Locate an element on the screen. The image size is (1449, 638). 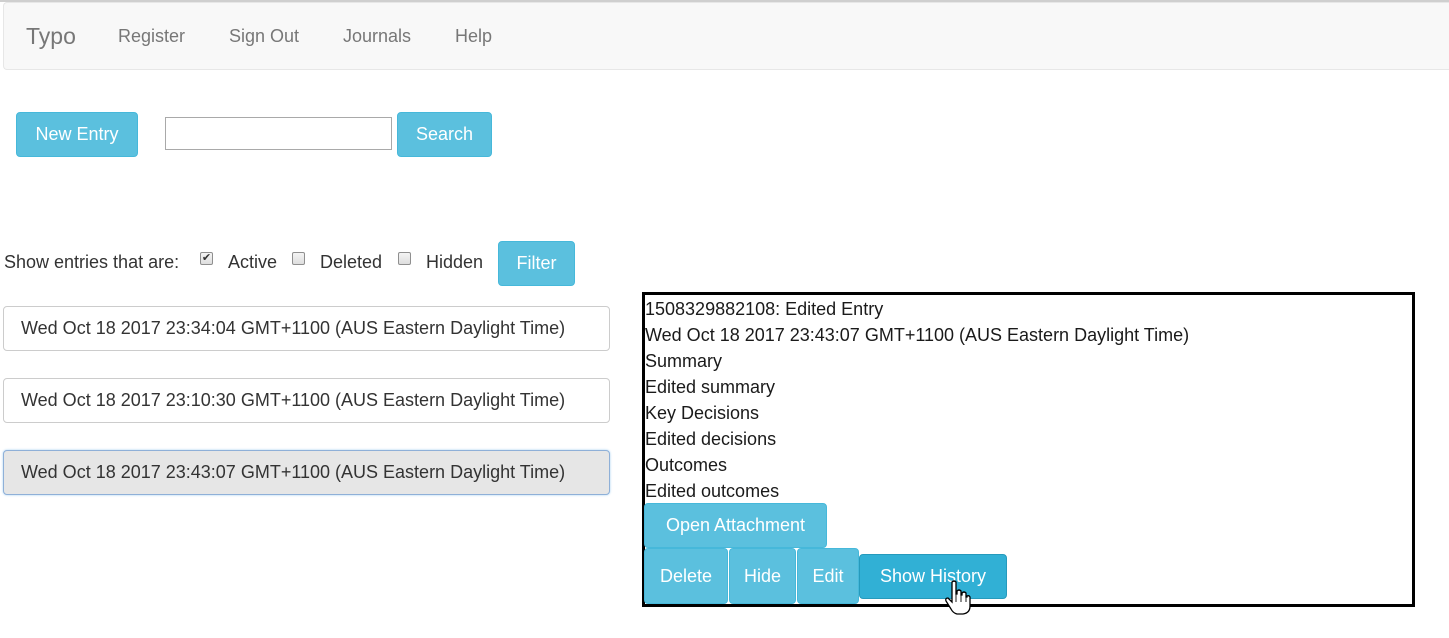
active-checkbox: ✔ is located at coordinates (206, 258).